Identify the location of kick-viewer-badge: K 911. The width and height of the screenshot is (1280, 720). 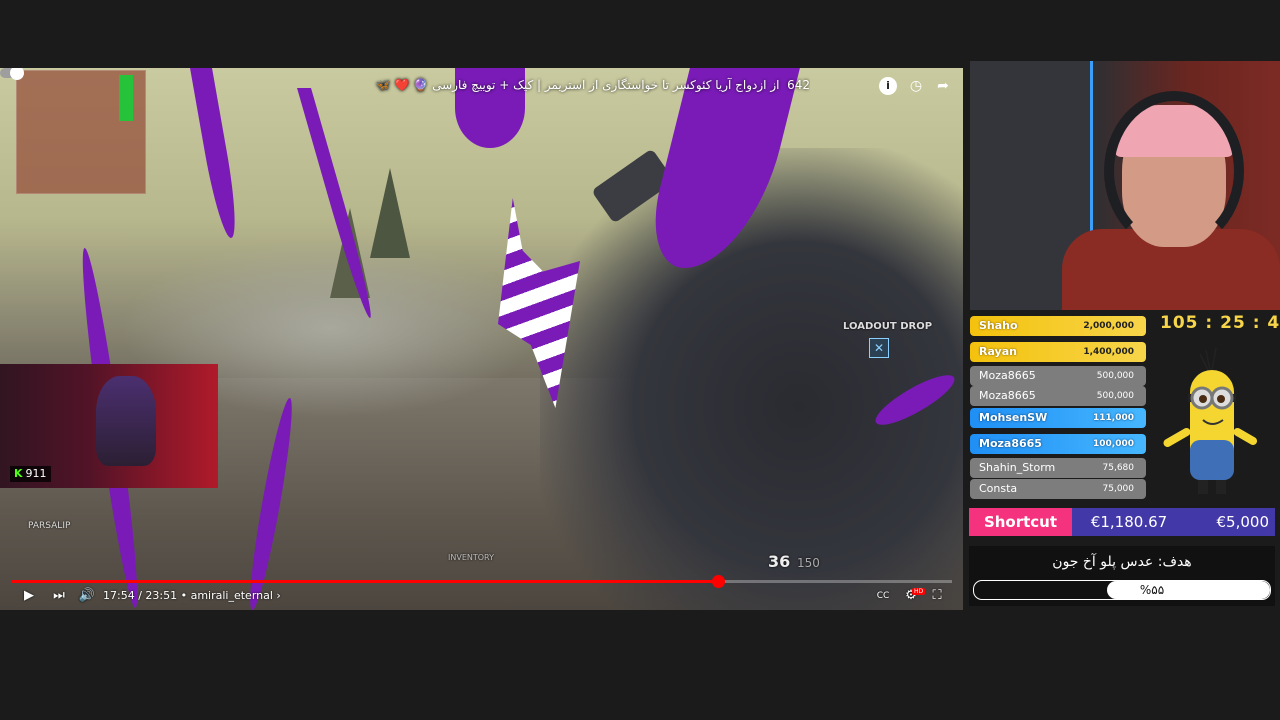
(30, 474).